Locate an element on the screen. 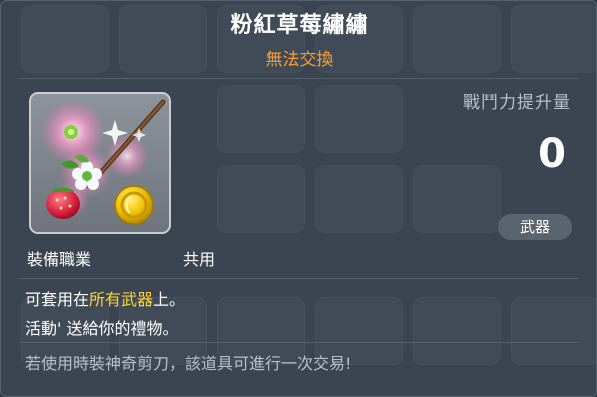  category-badge: 武器 is located at coordinates (535, 227).